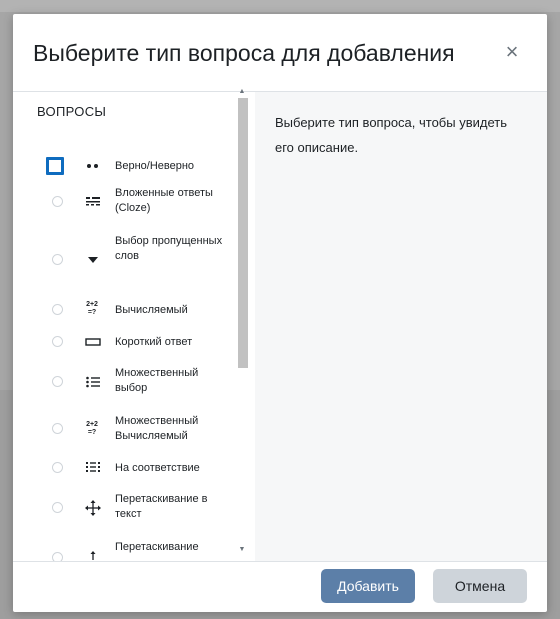 The image size is (560, 619). I want to click on option-label: Перетаскивание в текст, so click(161, 506).